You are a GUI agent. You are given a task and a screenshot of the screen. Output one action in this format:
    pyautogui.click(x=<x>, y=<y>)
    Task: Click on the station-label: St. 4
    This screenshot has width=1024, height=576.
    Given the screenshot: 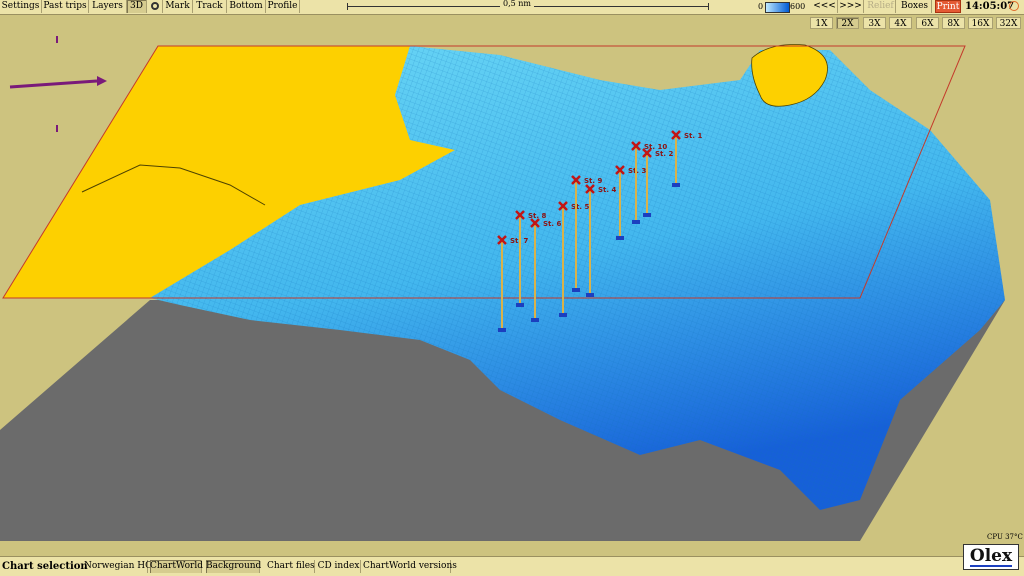 What is the action you would take?
    pyautogui.click(x=607, y=190)
    